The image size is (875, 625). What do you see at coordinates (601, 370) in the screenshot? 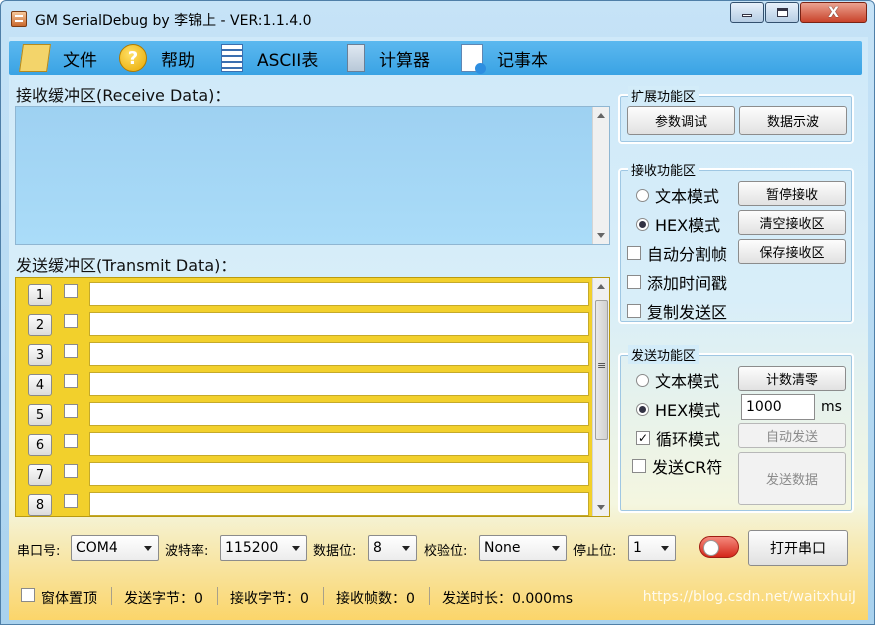
I see `scroll-thumb` at bounding box center [601, 370].